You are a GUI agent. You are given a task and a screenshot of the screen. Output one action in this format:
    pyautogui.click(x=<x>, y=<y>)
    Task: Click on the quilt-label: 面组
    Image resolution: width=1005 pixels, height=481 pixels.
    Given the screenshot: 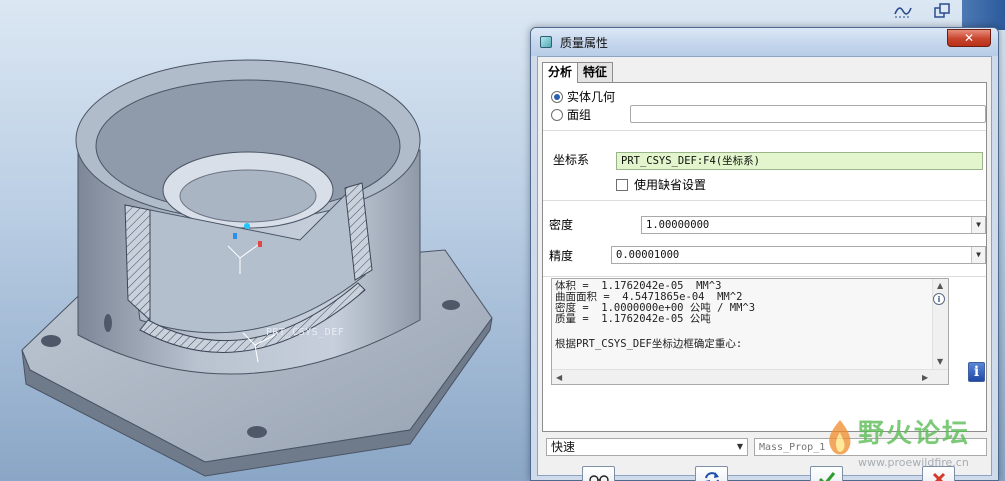 What is the action you would take?
    pyautogui.click(x=579, y=115)
    